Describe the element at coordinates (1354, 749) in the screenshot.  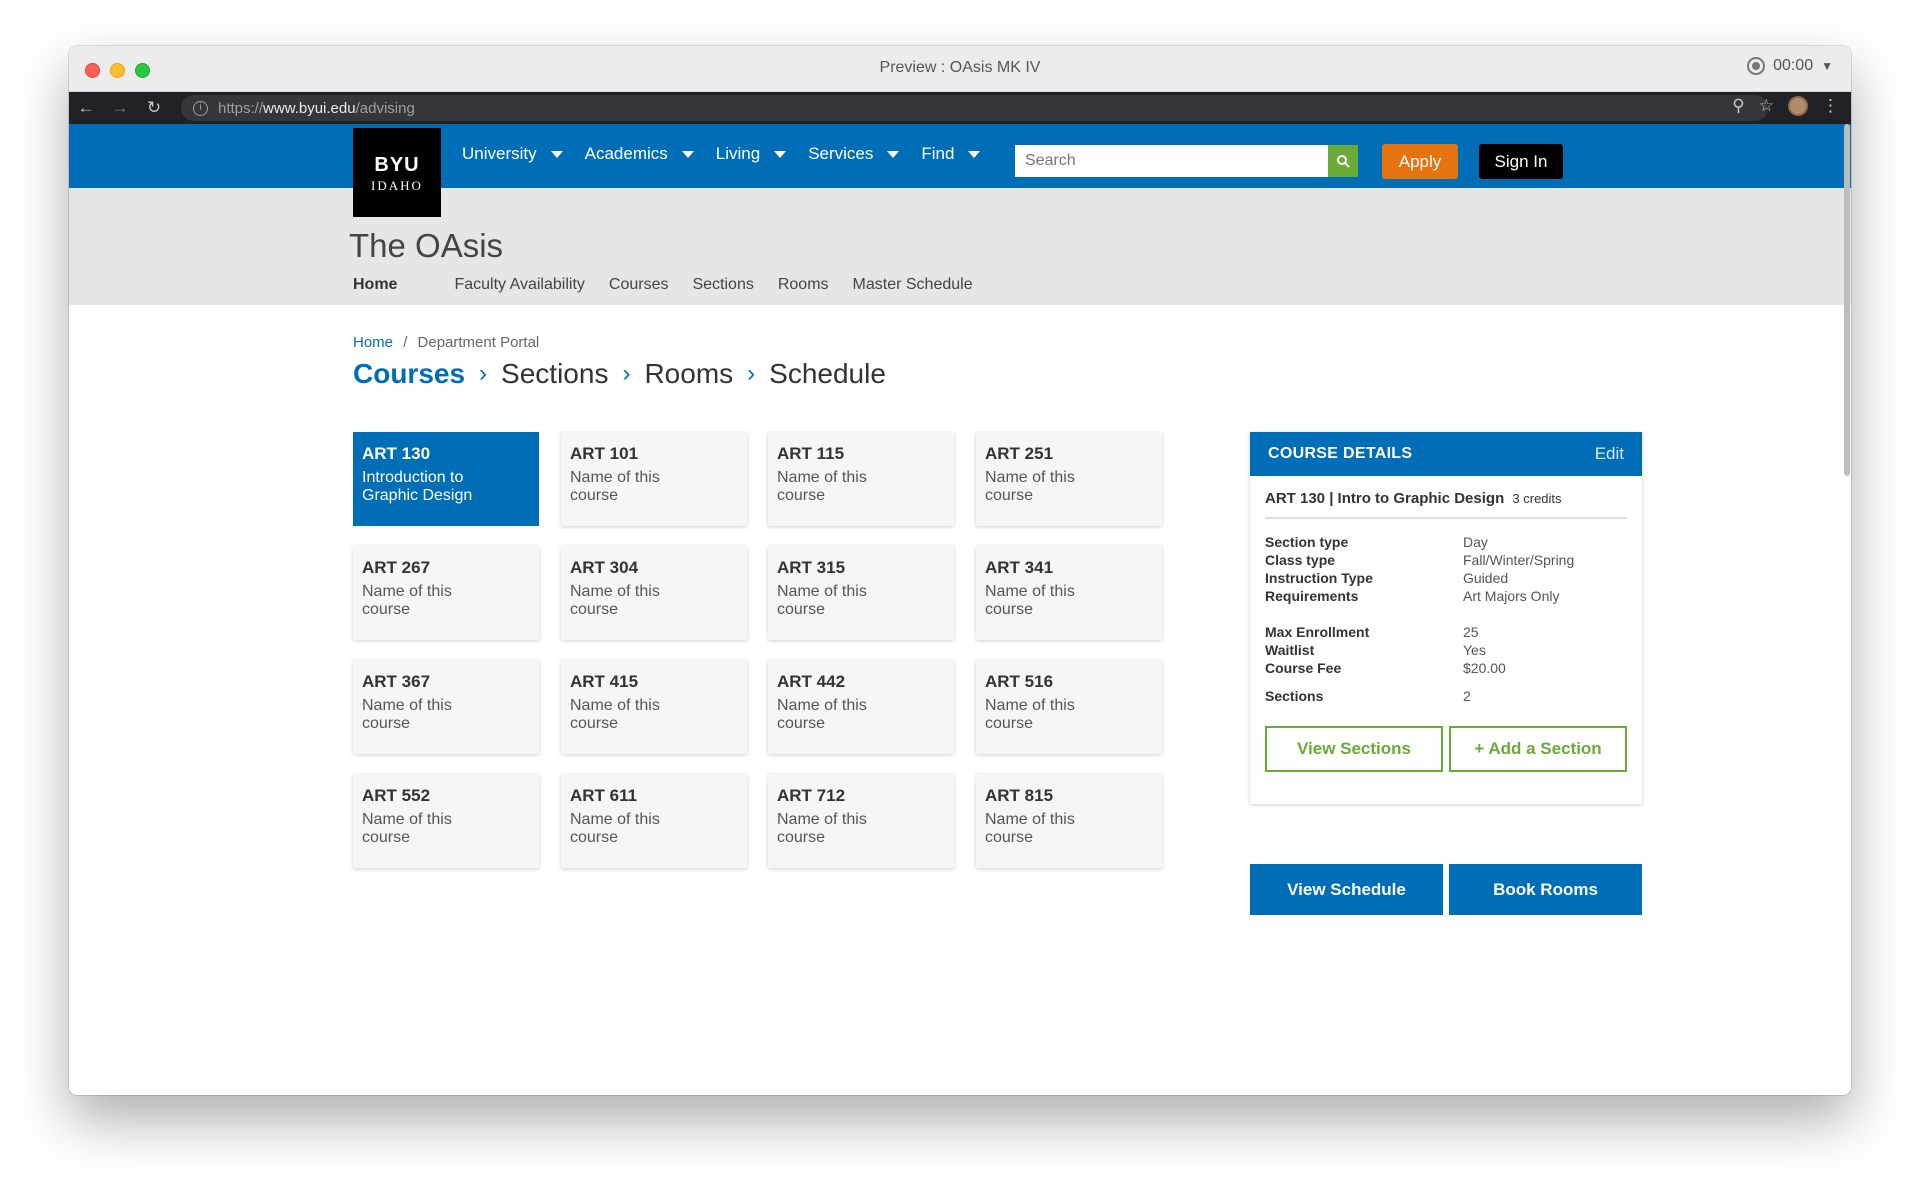
I see `view-sections-button: View Sections` at that location.